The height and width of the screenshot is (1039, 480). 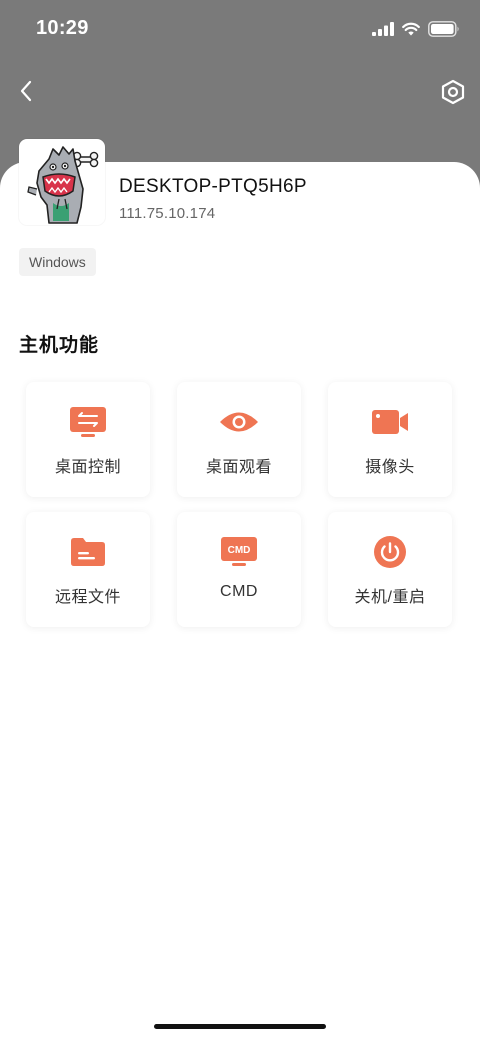 What do you see at coordinates (87, 597) in the screenshot?
I see `feature-label: 远程文件` at bounding box center [87, 597].